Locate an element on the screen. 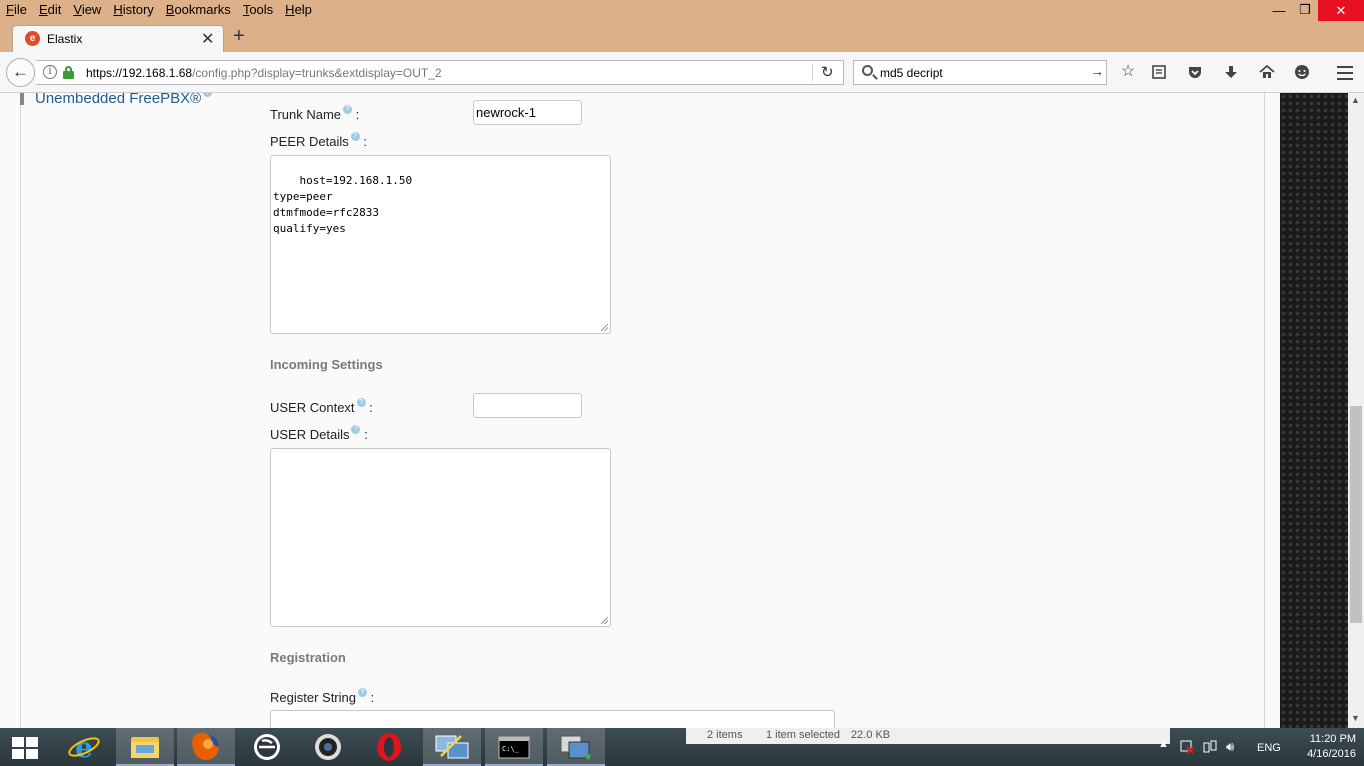 Image resolution: width=1364 pixels, height=766 pixels. back-button: ← is located at coordinates (20, 72).